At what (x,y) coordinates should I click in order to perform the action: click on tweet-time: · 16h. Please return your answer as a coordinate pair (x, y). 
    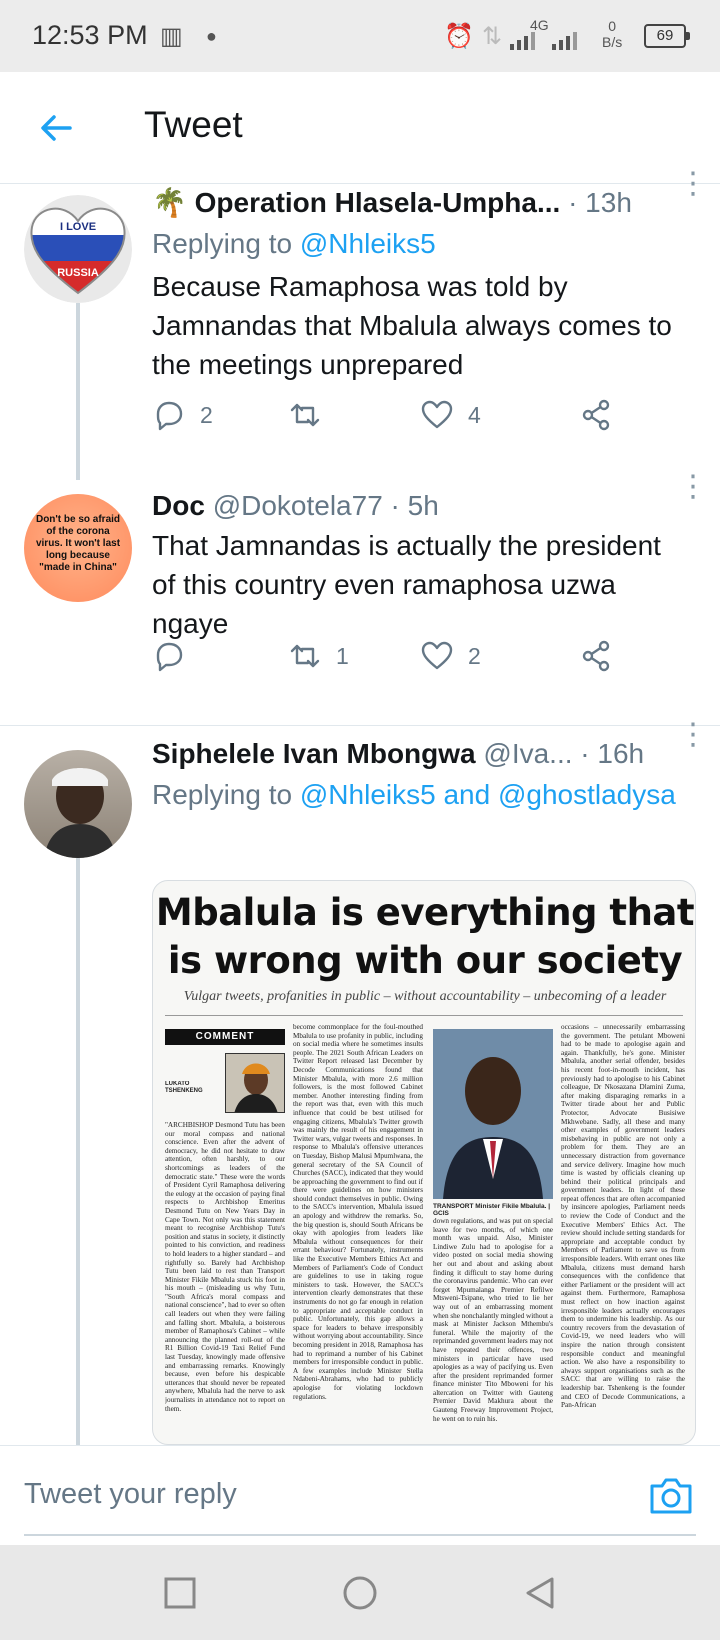
    Looking at the image, I should click on (608, 753).